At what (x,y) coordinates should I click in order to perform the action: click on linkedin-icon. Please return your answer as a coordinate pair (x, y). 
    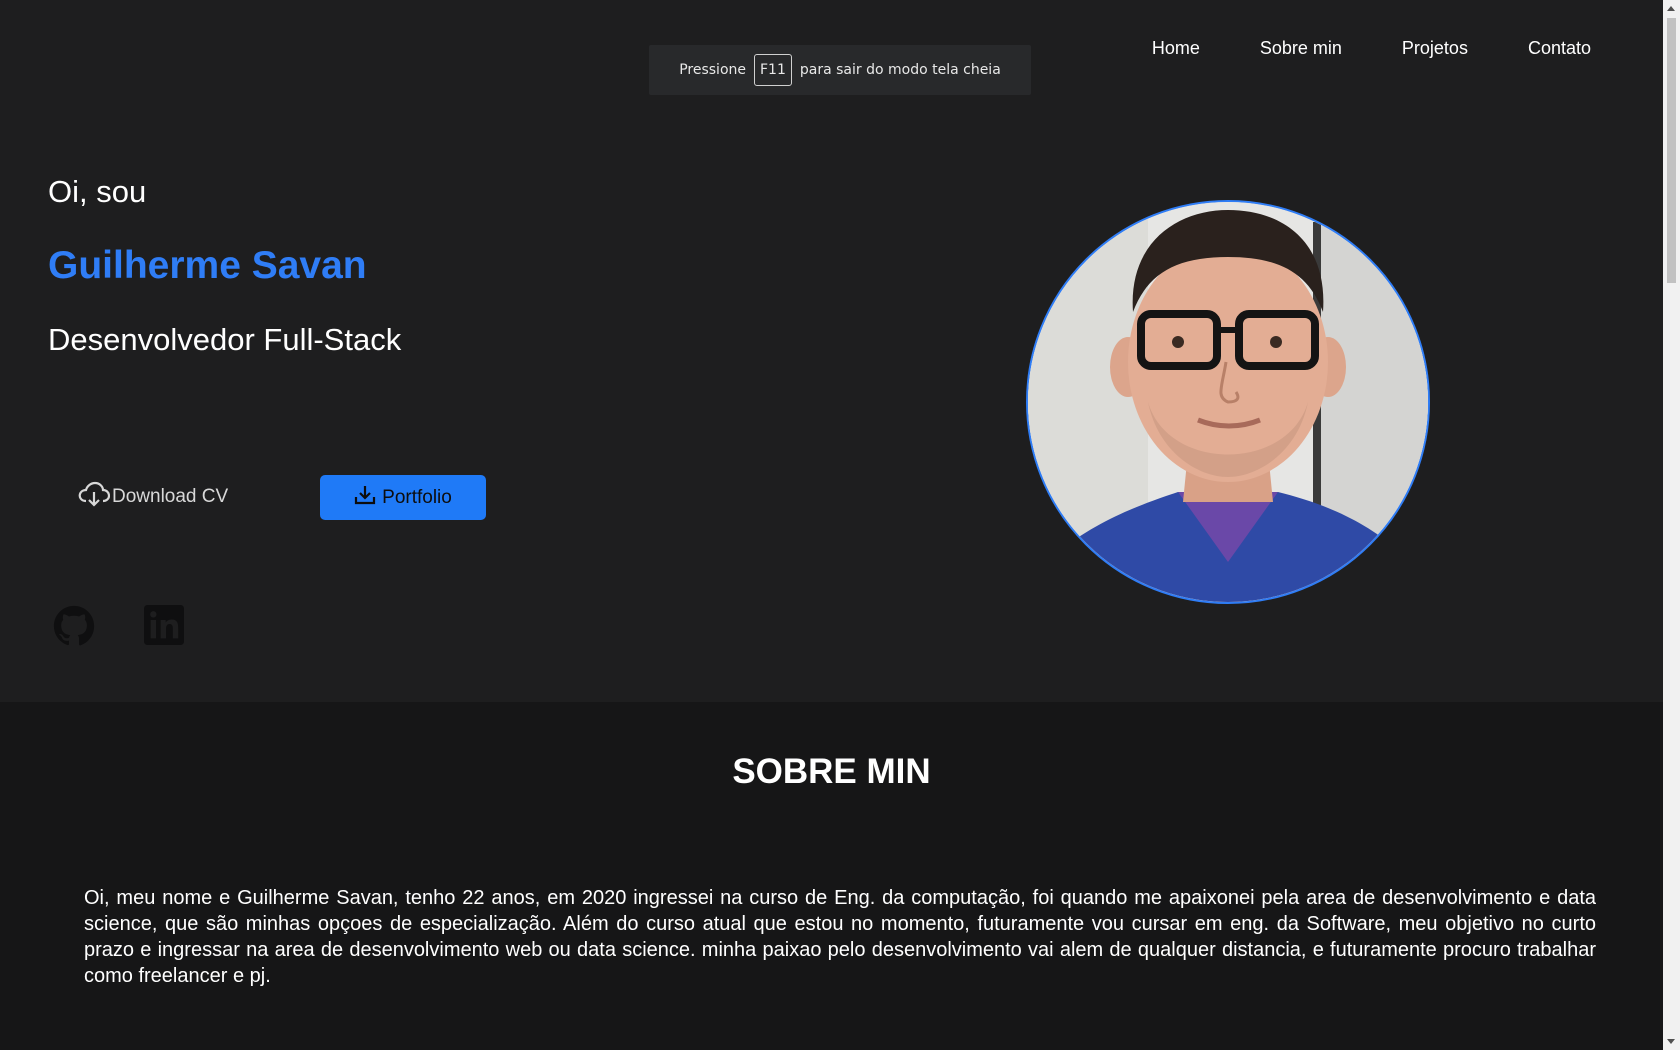
    Looking at the image, I should click on (164, 627).